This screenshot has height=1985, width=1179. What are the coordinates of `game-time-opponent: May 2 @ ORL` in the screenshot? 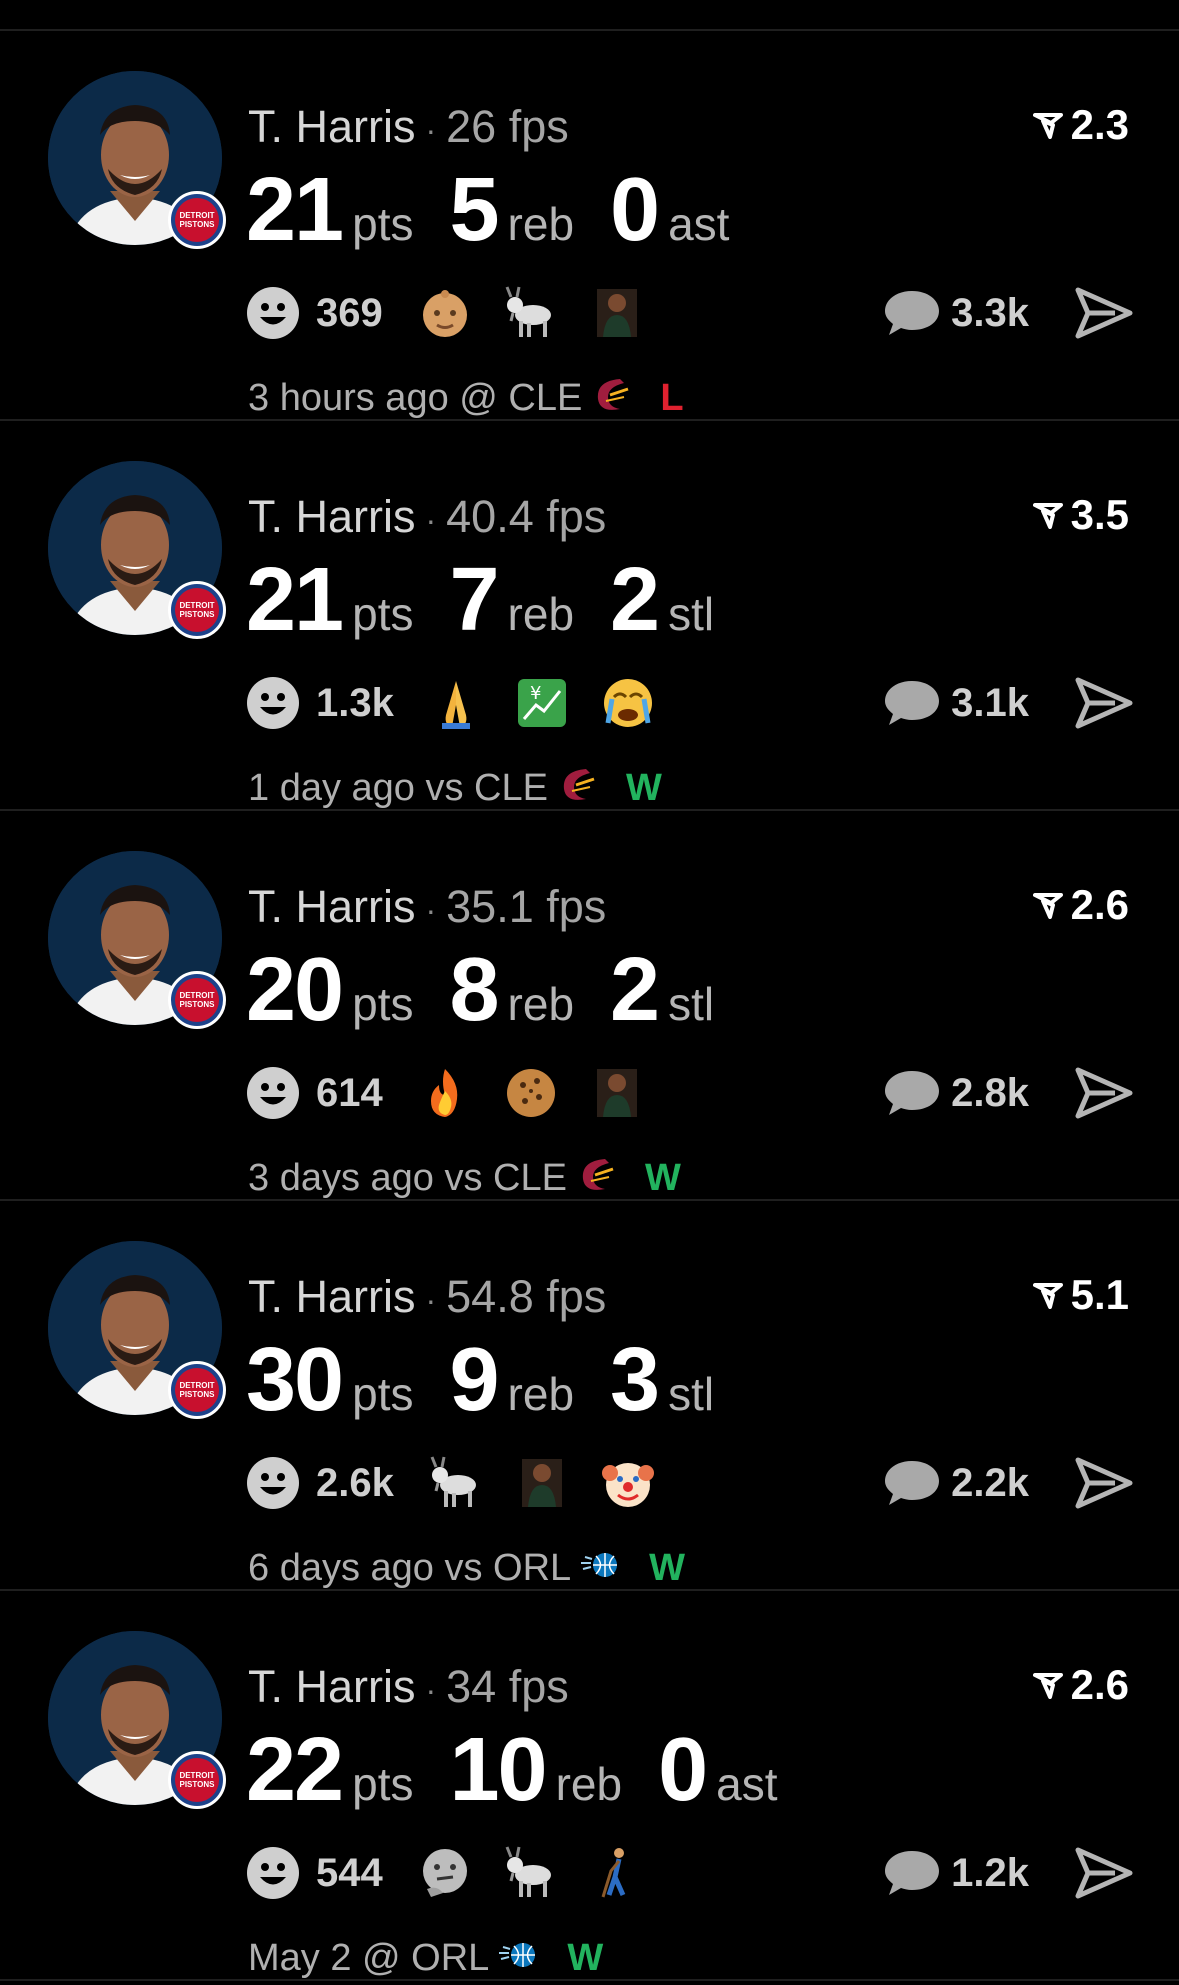 It's located at (369, 1957).